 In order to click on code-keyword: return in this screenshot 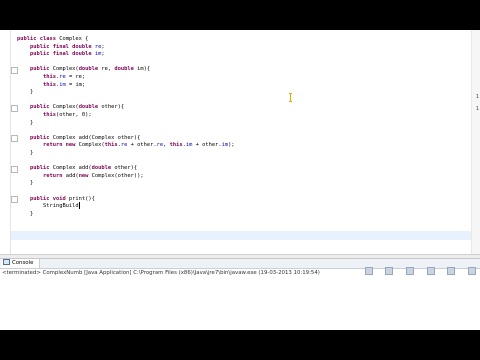, I will do `click(52, 175)`.